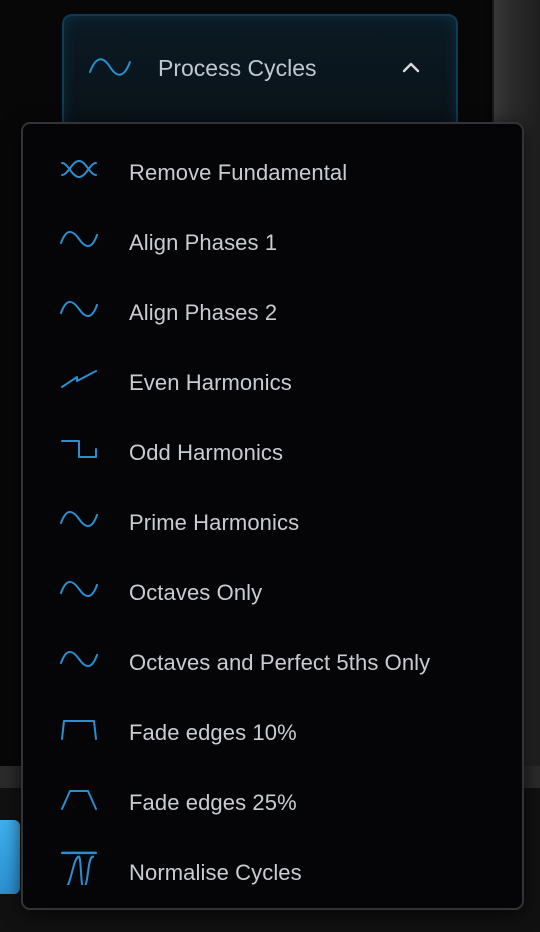 This screenshot has width=540, height=932. I want to click on chevron-up-icon, so click(411, 67).